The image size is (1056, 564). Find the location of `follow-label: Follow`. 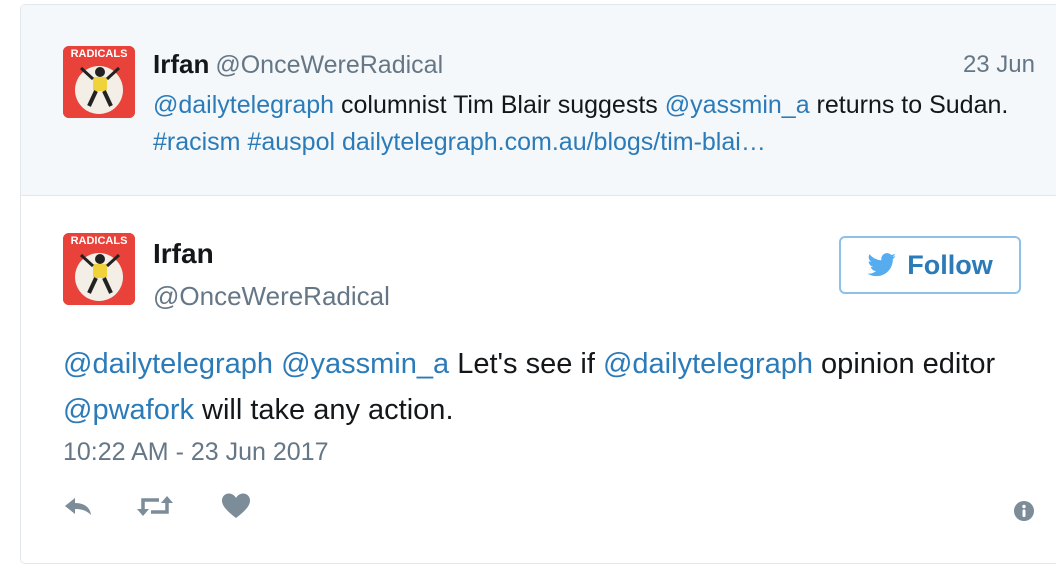

follow-label: Follow is located at coordinates (950, 264).